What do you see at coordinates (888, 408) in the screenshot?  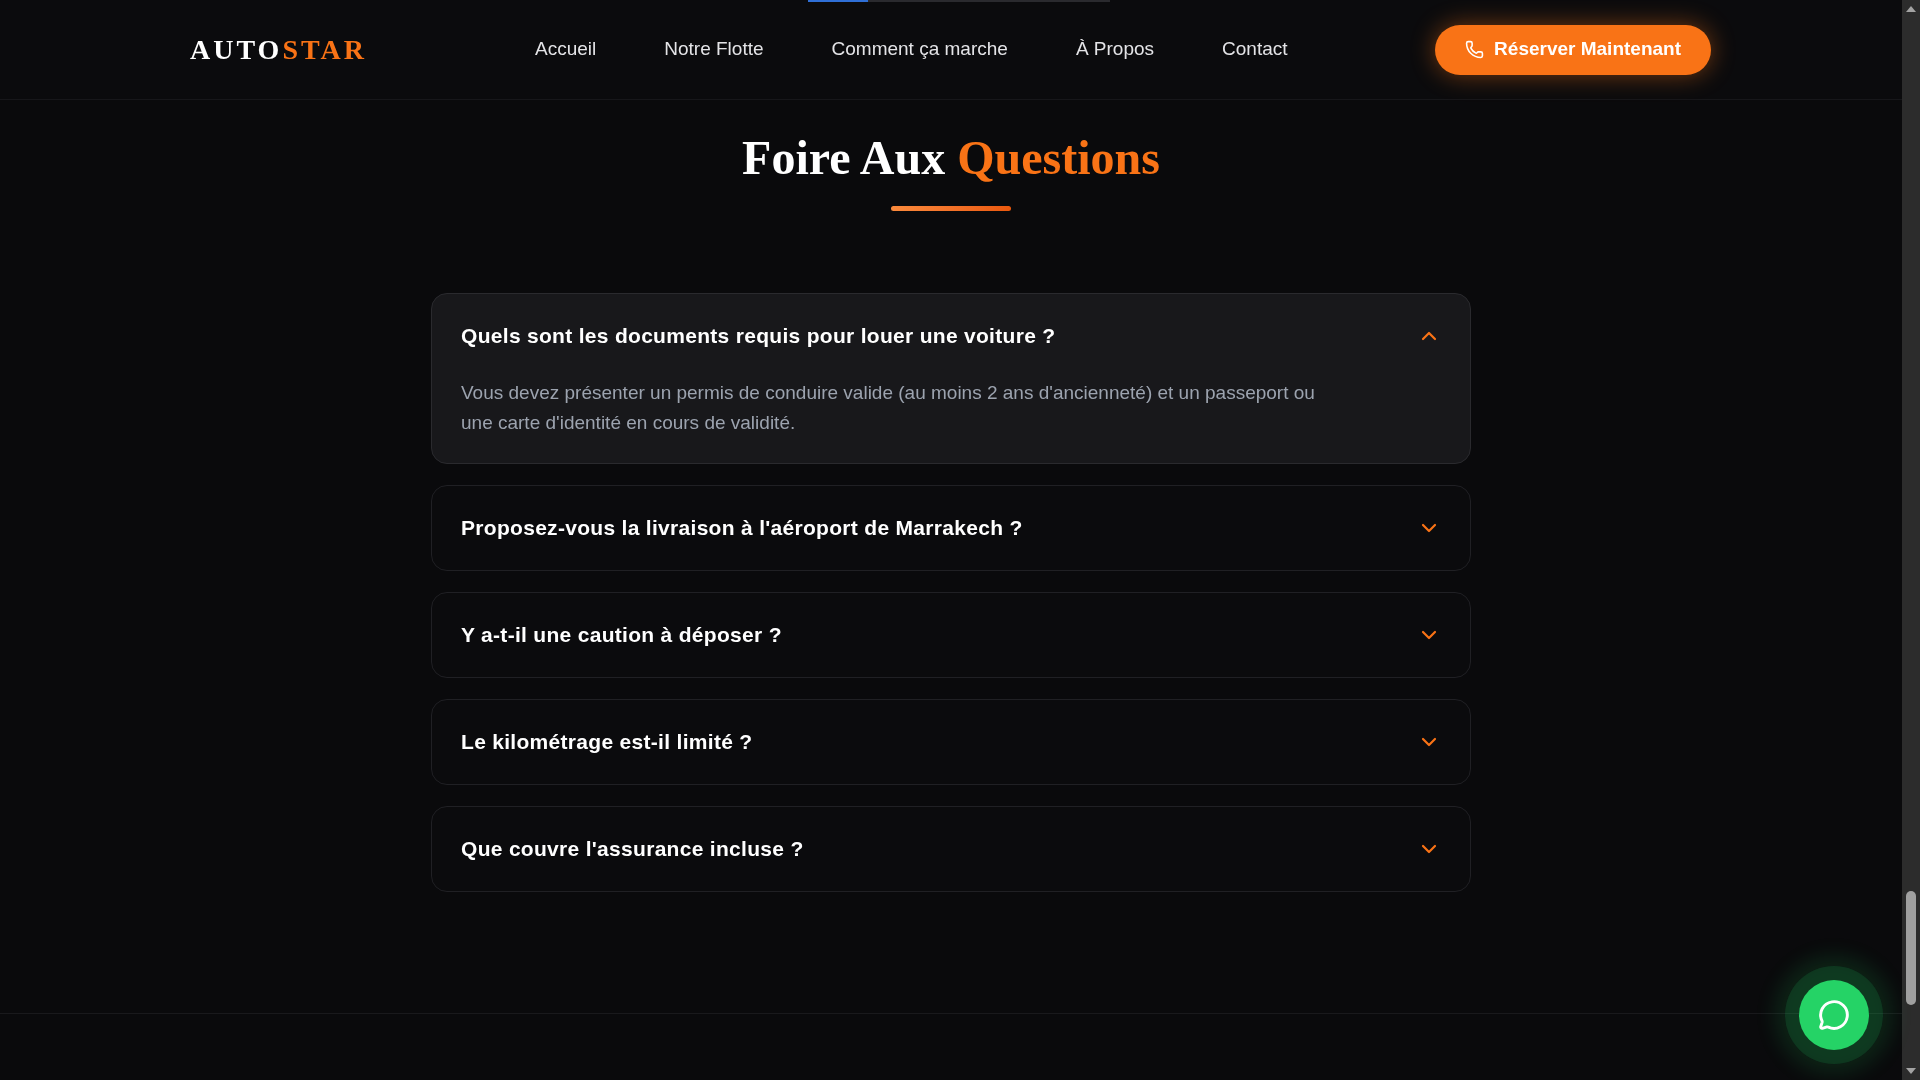 I see `faq-answer: Vous devez présenter un permis de conduire valide (au moins 2 ans d'ancienneté) et un passeport ou une carte d'identité en cours de validité.` at bounding box center [888, 408].